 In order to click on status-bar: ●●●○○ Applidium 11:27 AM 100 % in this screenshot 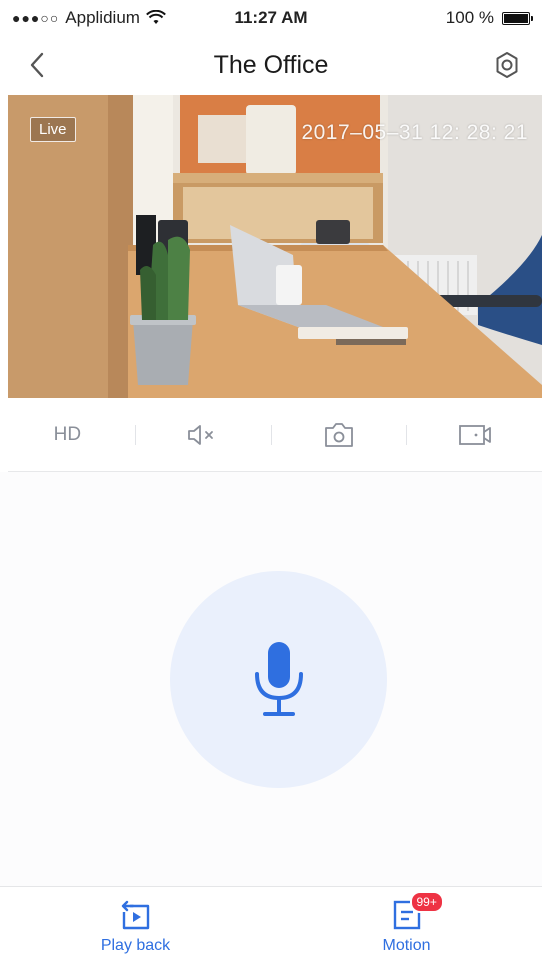, I will do `click(271, 18)`.